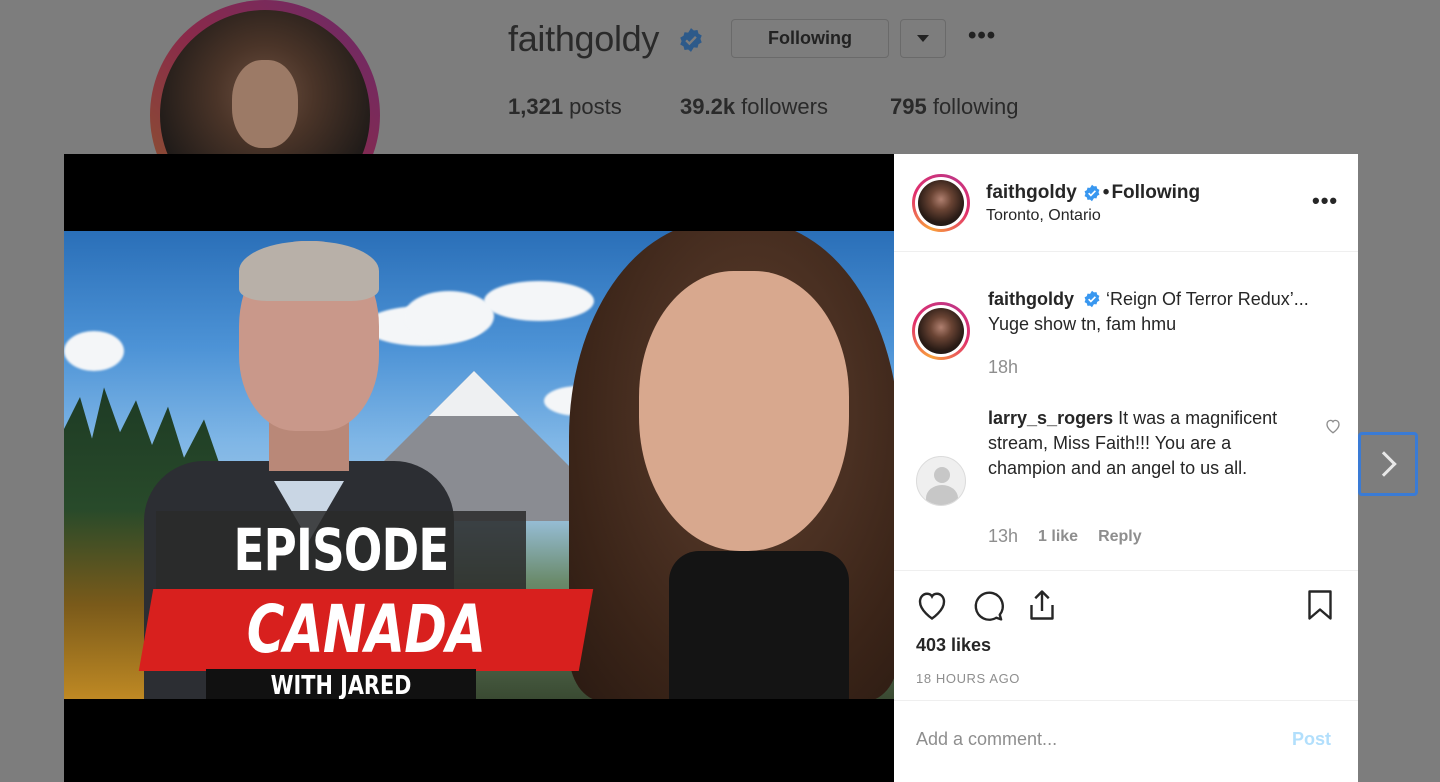 The image size is (1440, 782). Describe the element at coordinates (1043, 216) in the screenshot. I see `post-location: Toronto, Ontario` at that location.